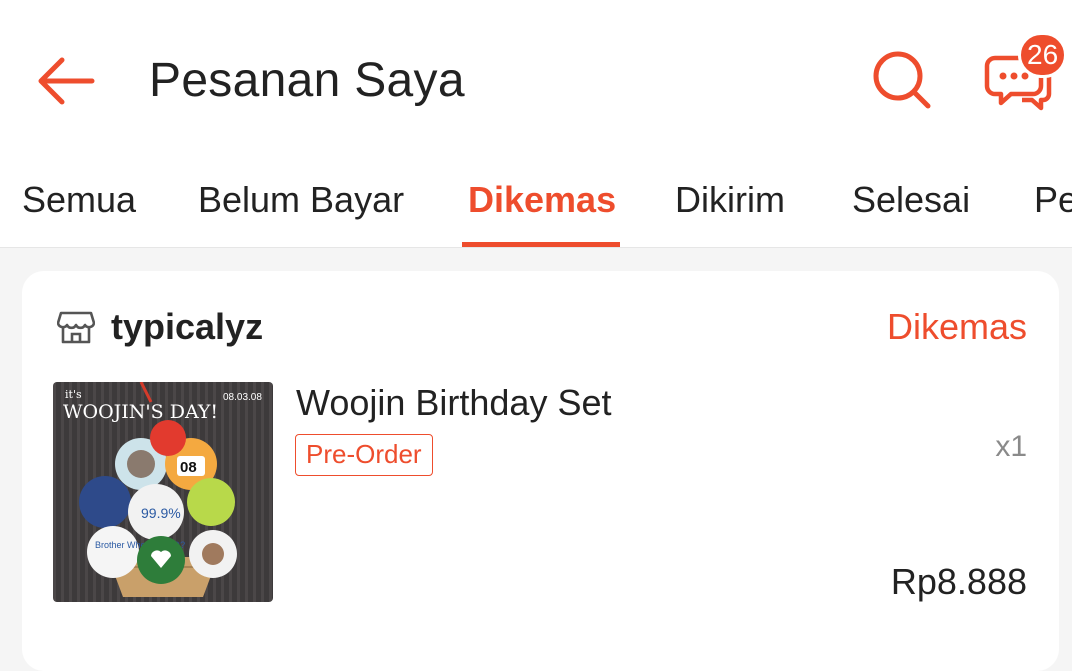 This screenshot has height=671, width=1072. What do you see at coordinates (140, 412) in the screenshot?
I see `art-title: WOOJIN'S DAY!` at bounding box center [140, 412].